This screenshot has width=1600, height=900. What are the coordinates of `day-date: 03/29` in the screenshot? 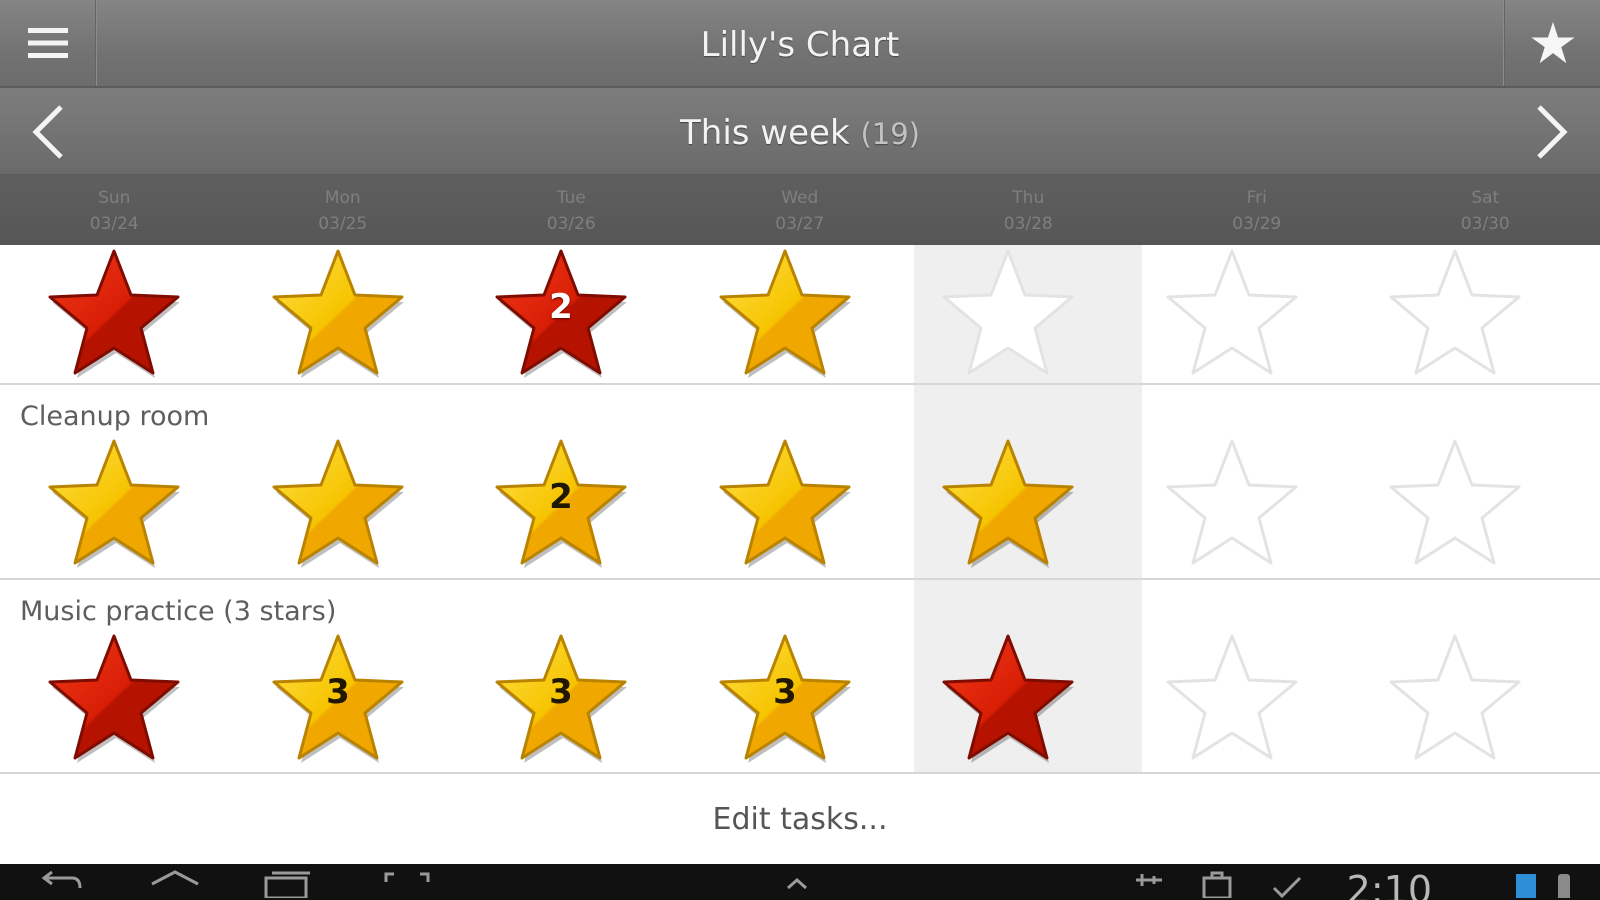 It's located at (1257, 224).